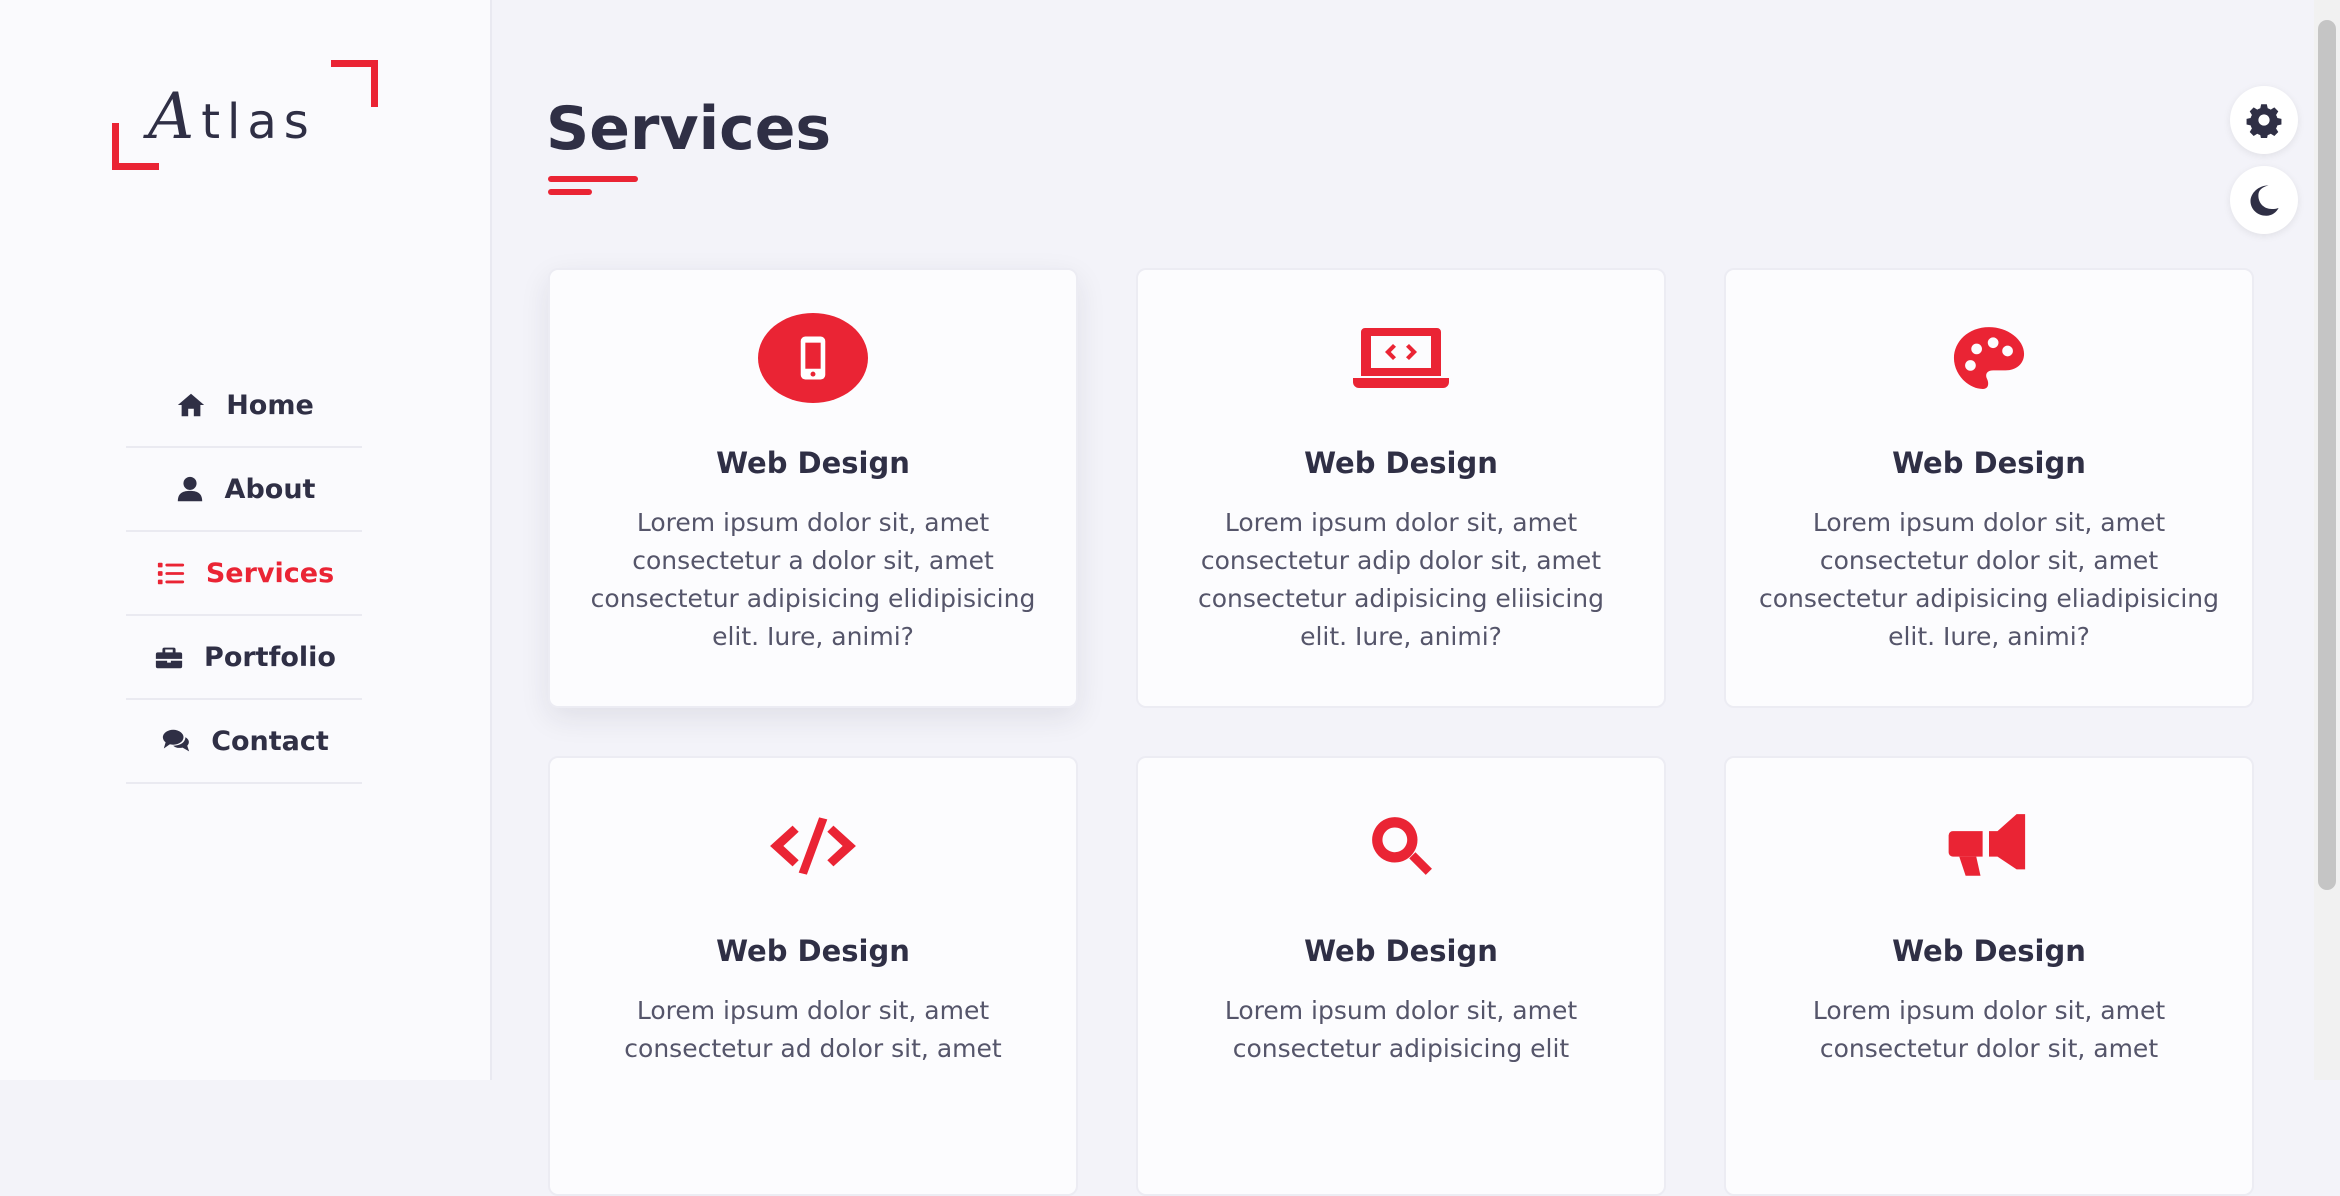 This screenshot has height=1196, width=2340. What do you see at coordinates (171, 573) in the screenshot?
I see `list-icon` at bounding box center [171, 573].